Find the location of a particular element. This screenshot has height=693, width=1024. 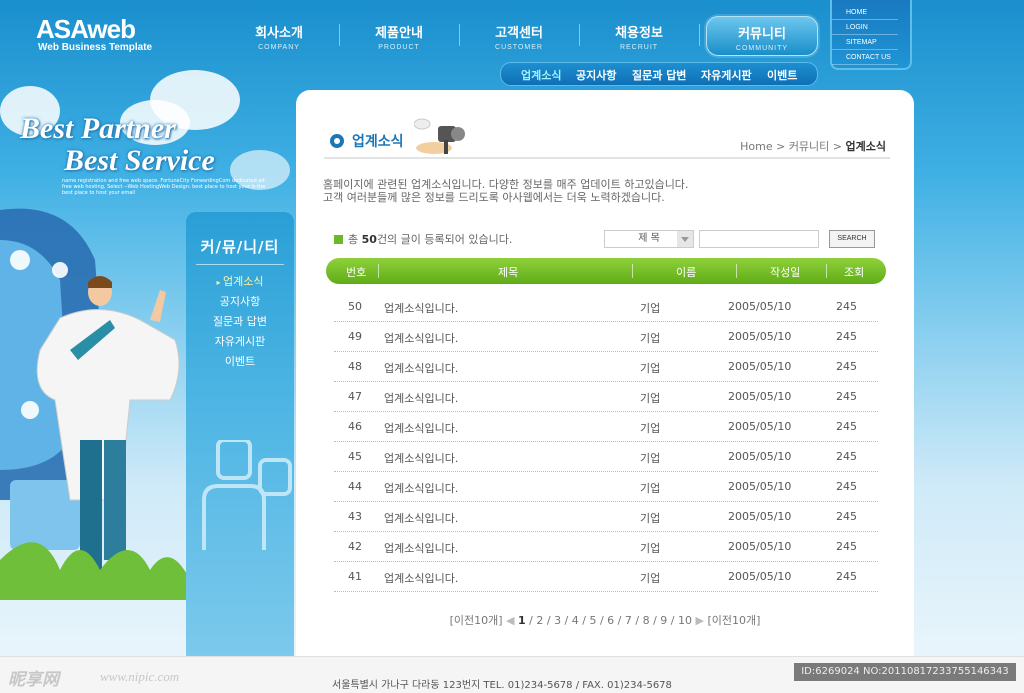

logo-title: ASAweb is located at coordinates (86, 29).